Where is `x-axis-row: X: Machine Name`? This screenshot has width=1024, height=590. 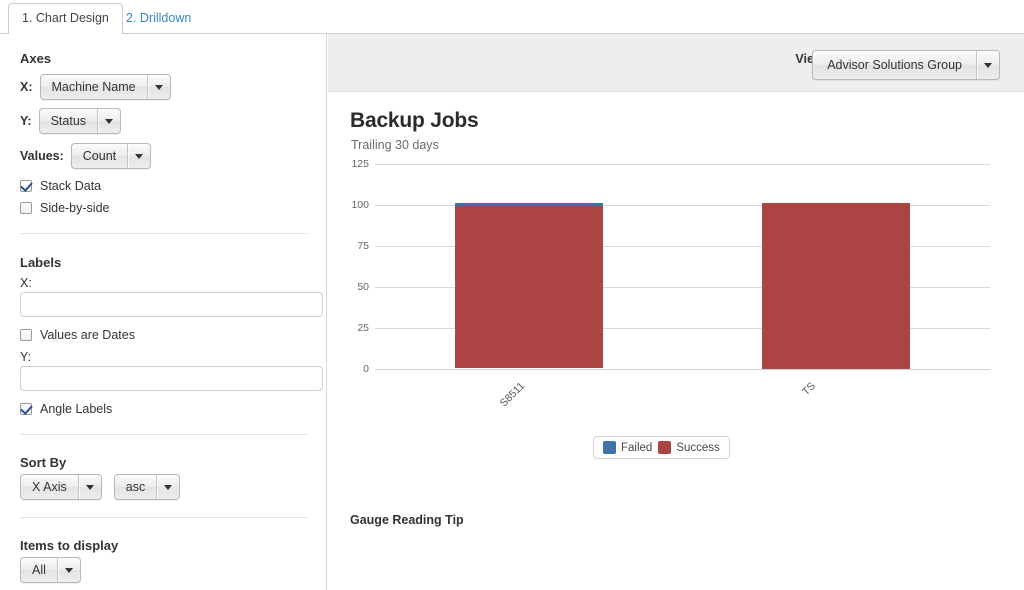 x-axis-row: X: Machine Name is located at coordinates (95, 87).